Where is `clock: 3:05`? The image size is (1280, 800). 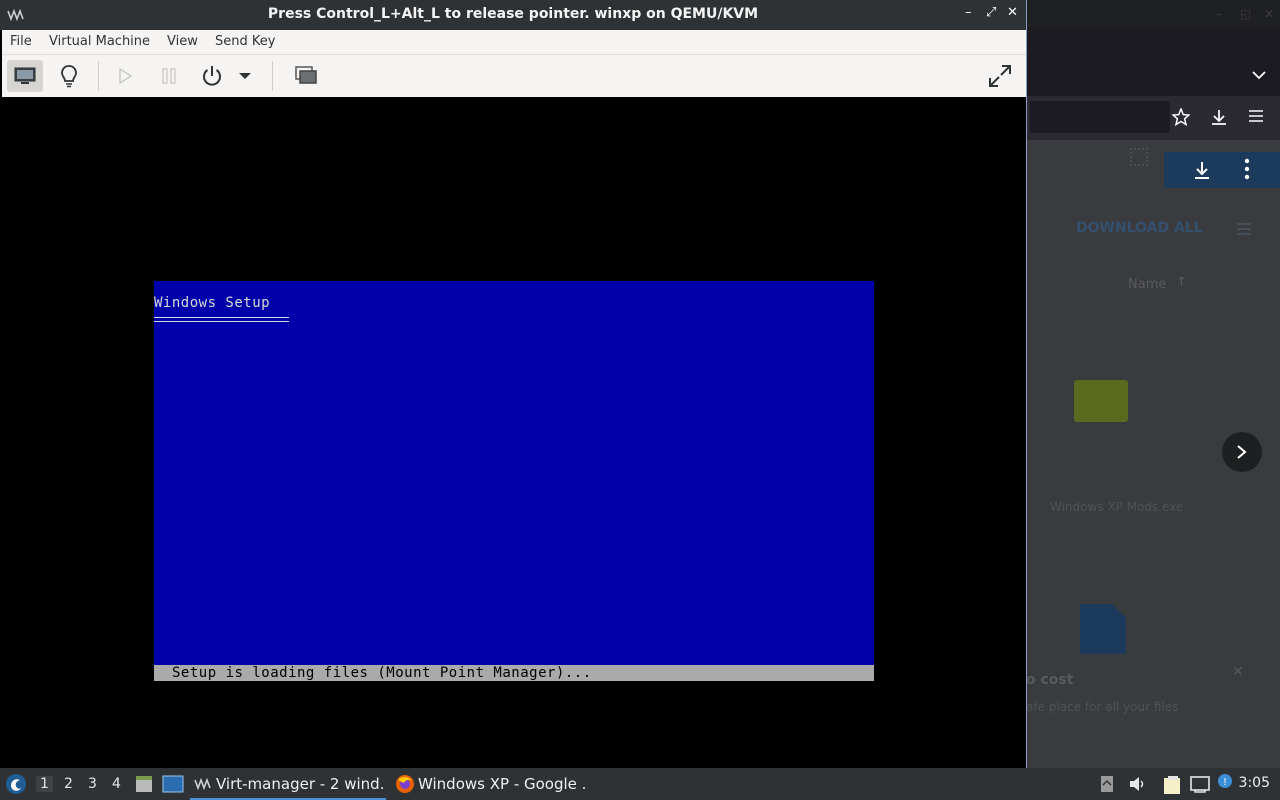
clock: 3:05 is located at coordinates (1254, 783).